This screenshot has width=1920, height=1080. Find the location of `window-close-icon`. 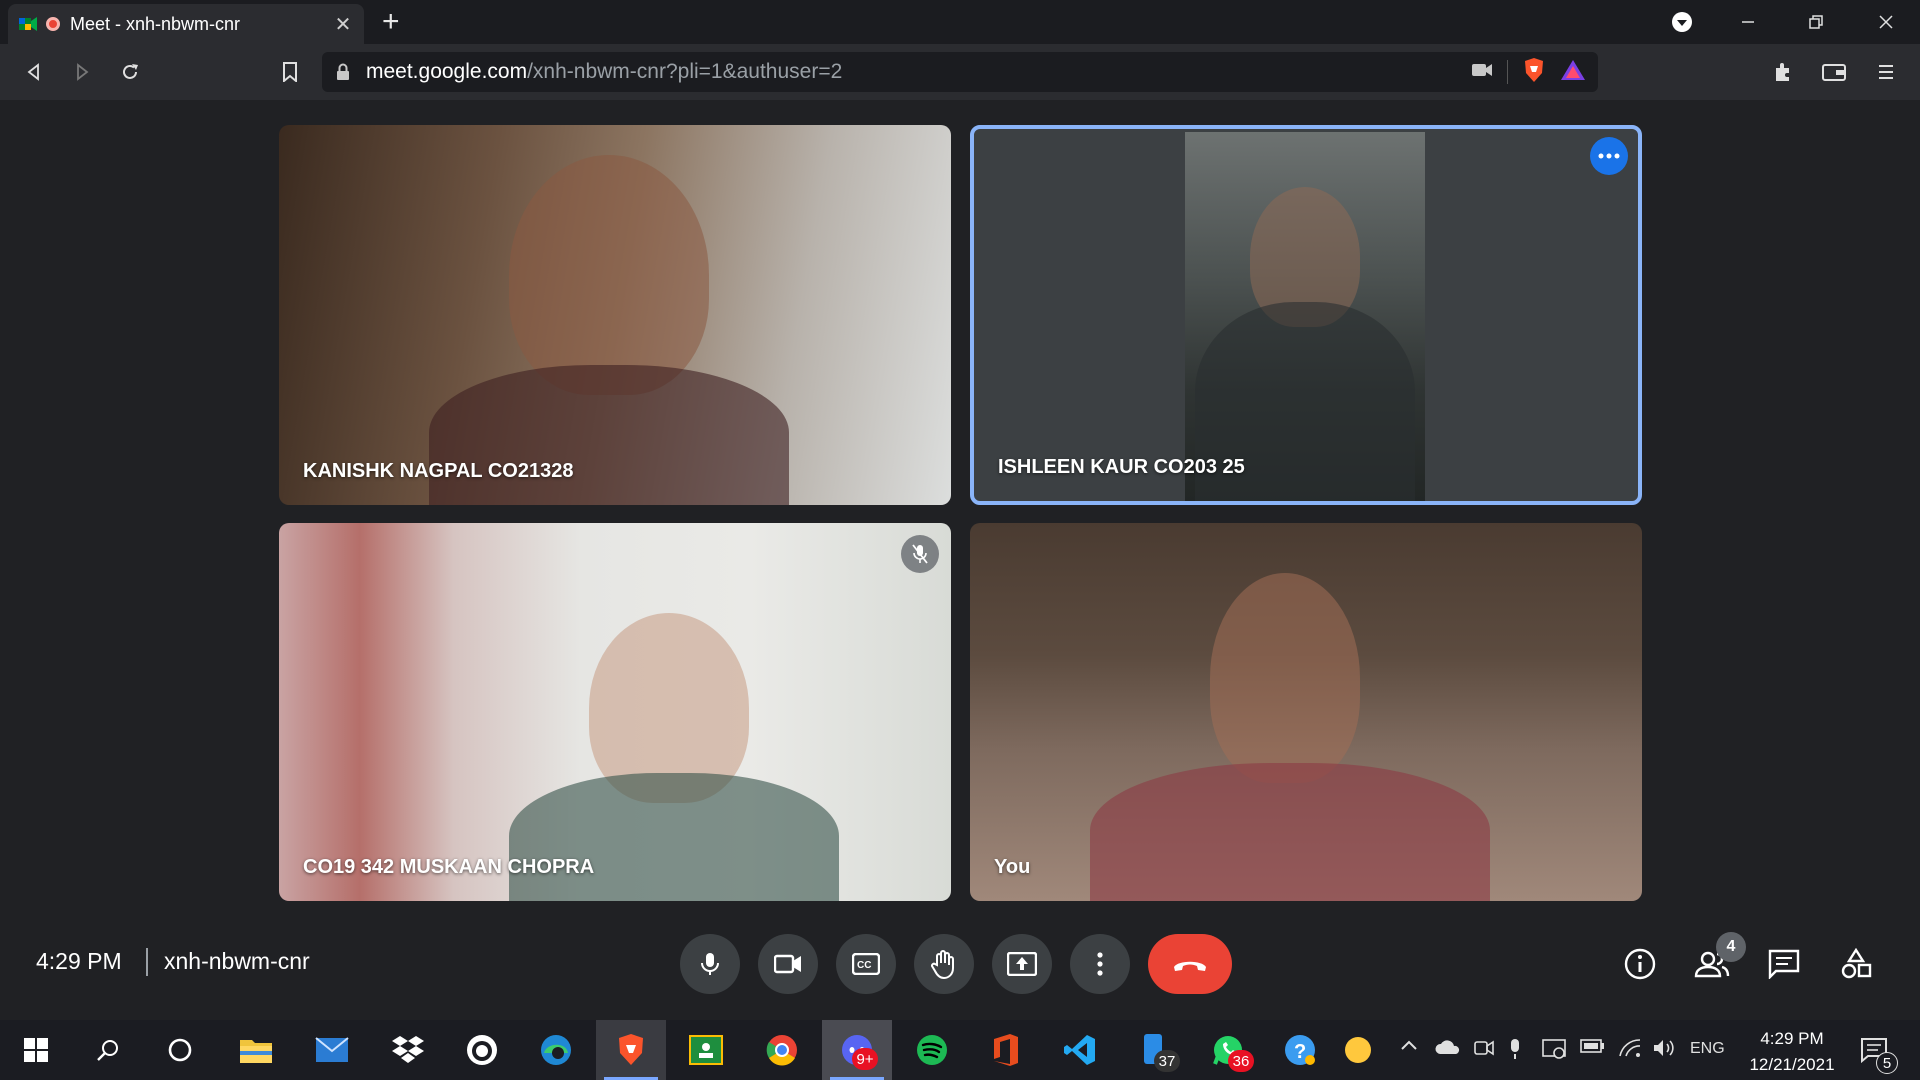

window-close-icon is located at coordinates (1886, 22).